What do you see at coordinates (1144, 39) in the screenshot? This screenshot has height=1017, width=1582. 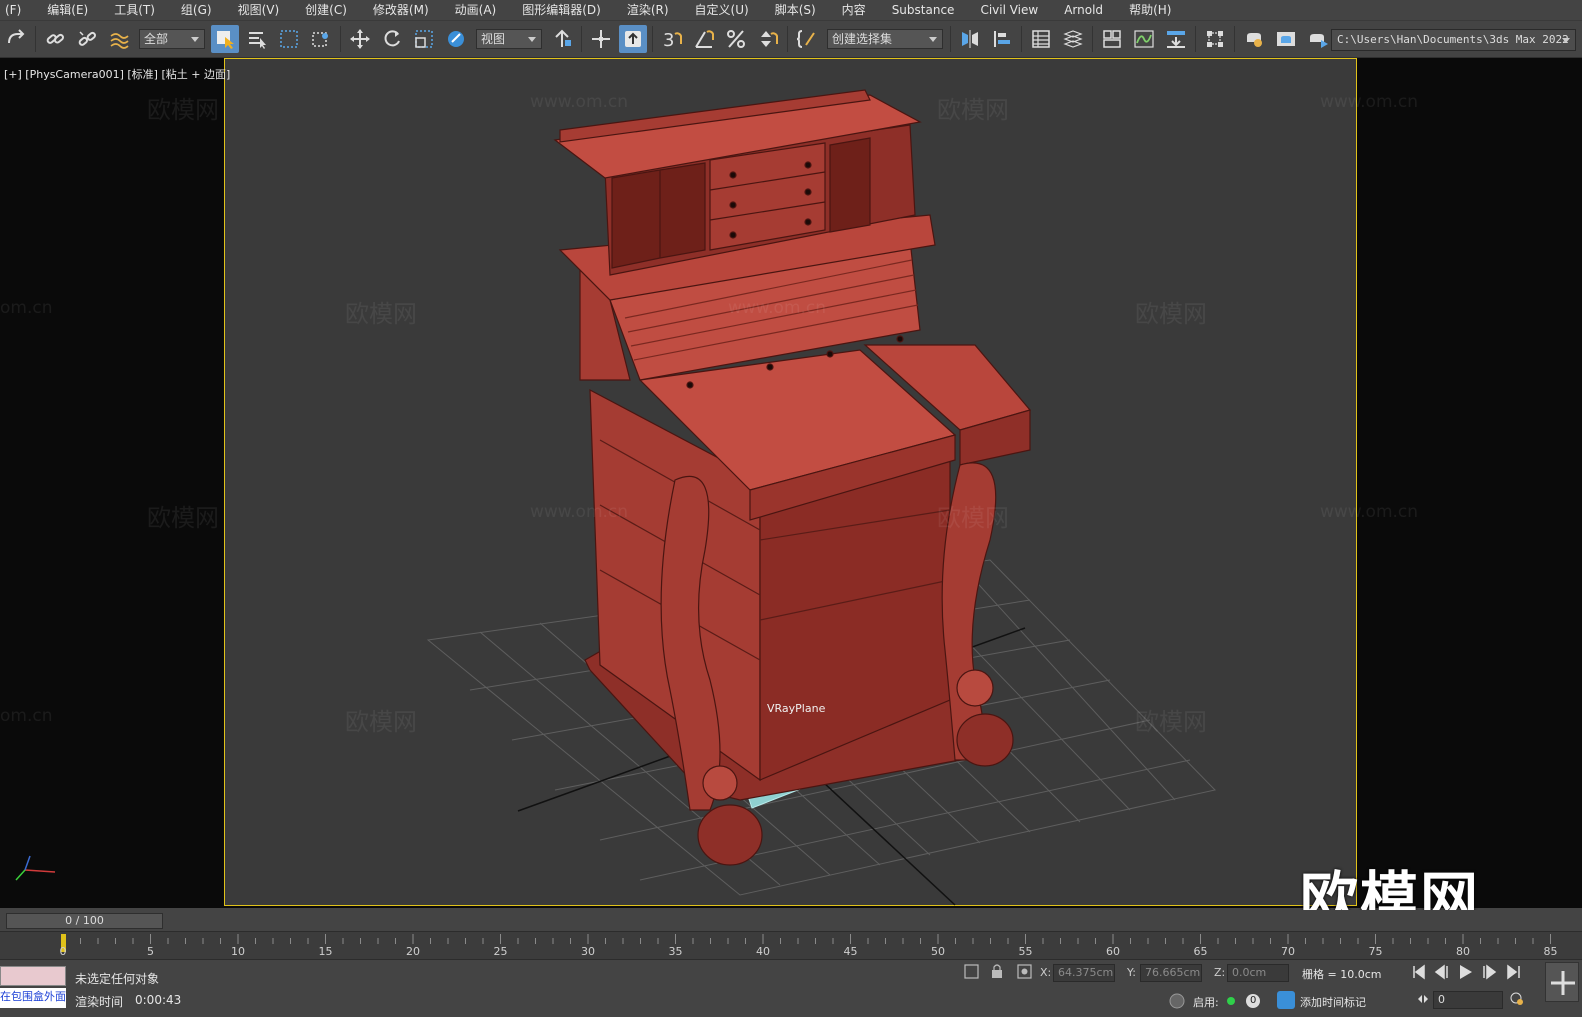 I see `curve-editor-icon` at bounding box center [1144, 39].